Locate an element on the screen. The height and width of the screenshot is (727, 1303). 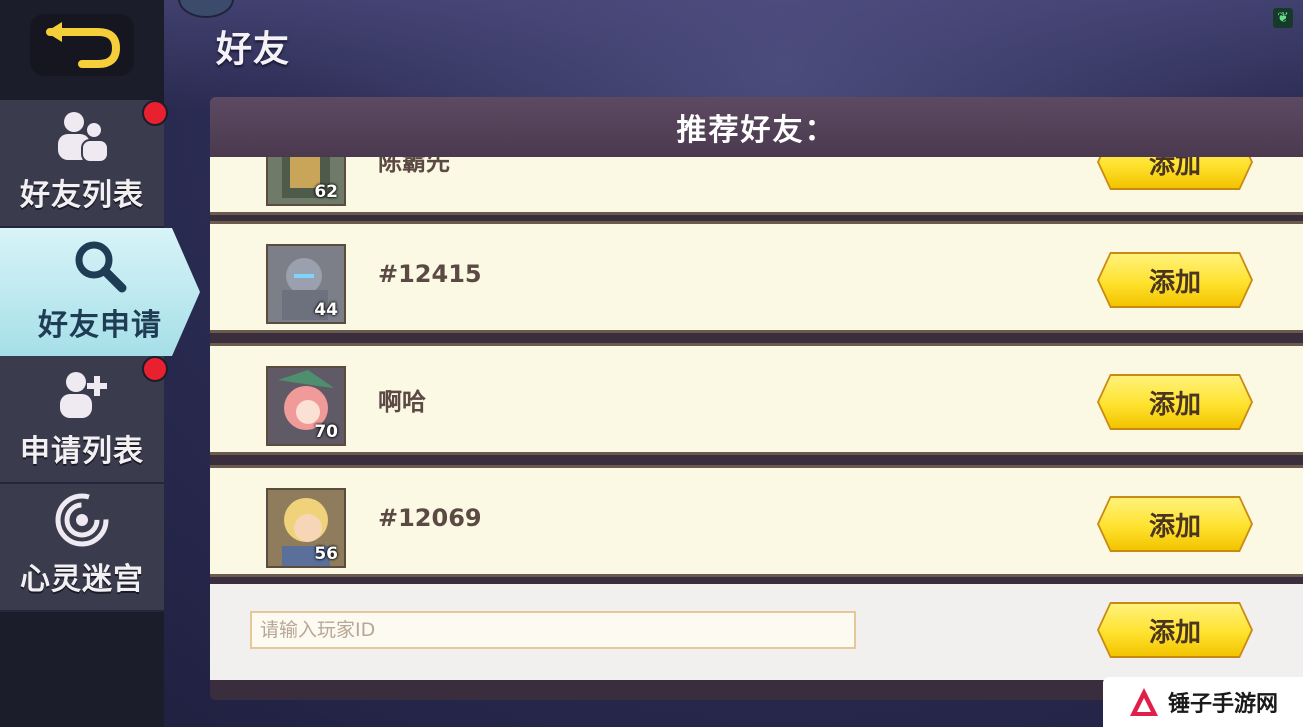
sidebar-item-friend-list: 好友列表 is located at coordinates (82, 163).